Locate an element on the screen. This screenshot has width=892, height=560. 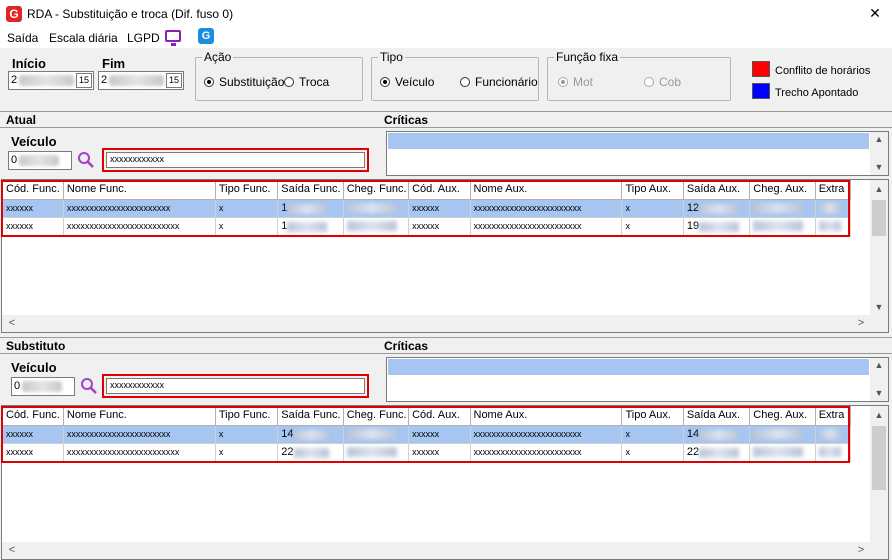
app-logo-icon: G is located at coordinates (14, 14).